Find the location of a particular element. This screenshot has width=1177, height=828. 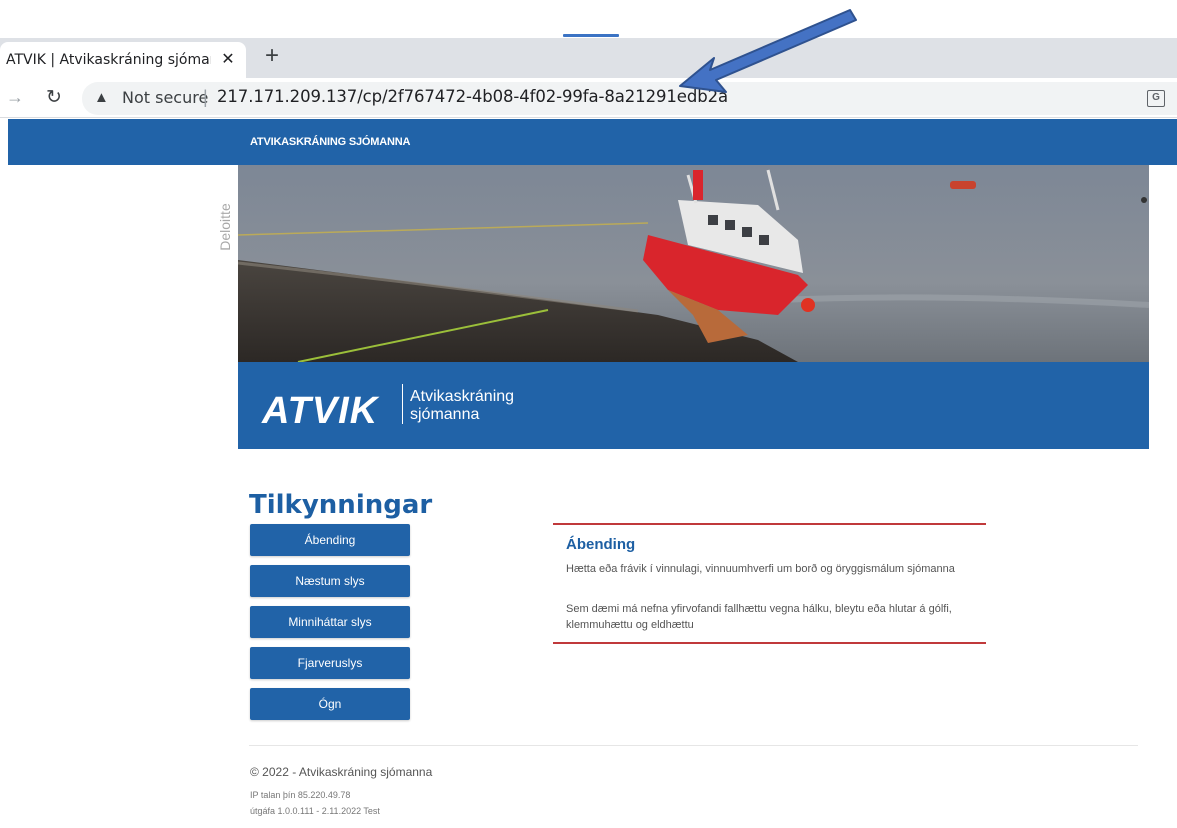

tab-title: ATVIK | Atvikaskráning sjómanna is located at coordinates (108, 60).